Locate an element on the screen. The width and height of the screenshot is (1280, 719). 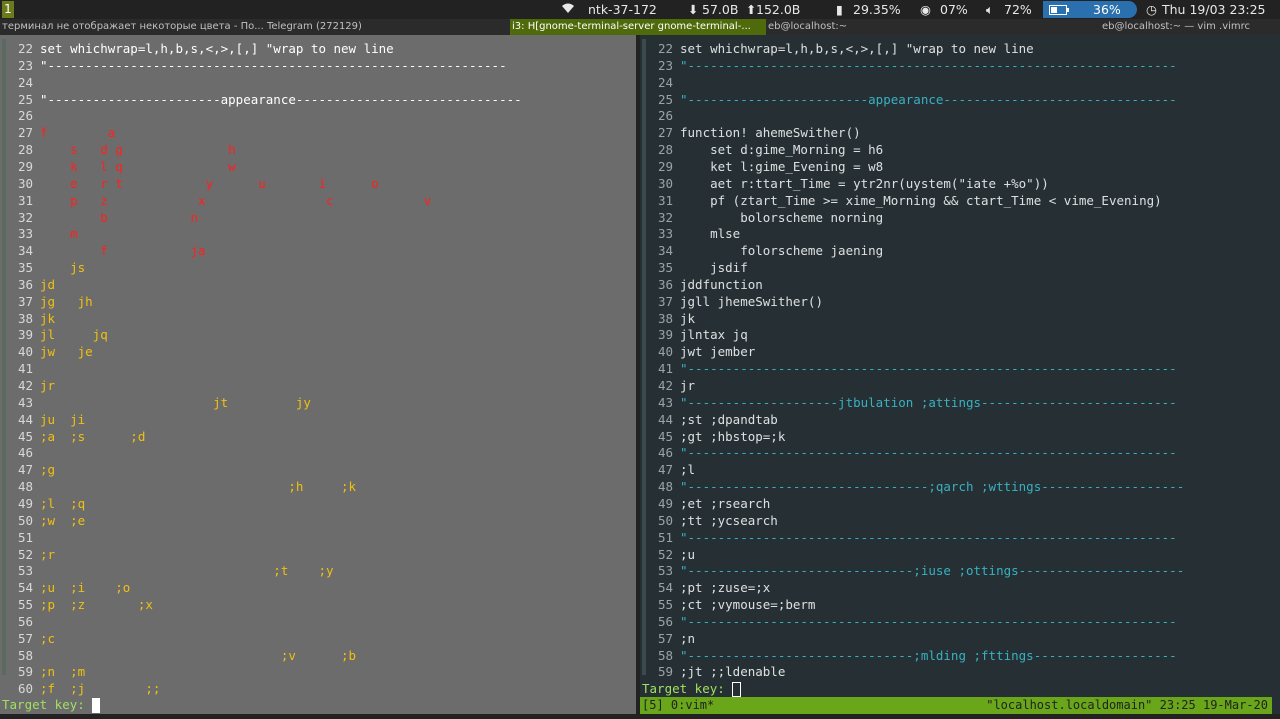
cpu-usage: 29.35% is located at coordinates (877, 9).